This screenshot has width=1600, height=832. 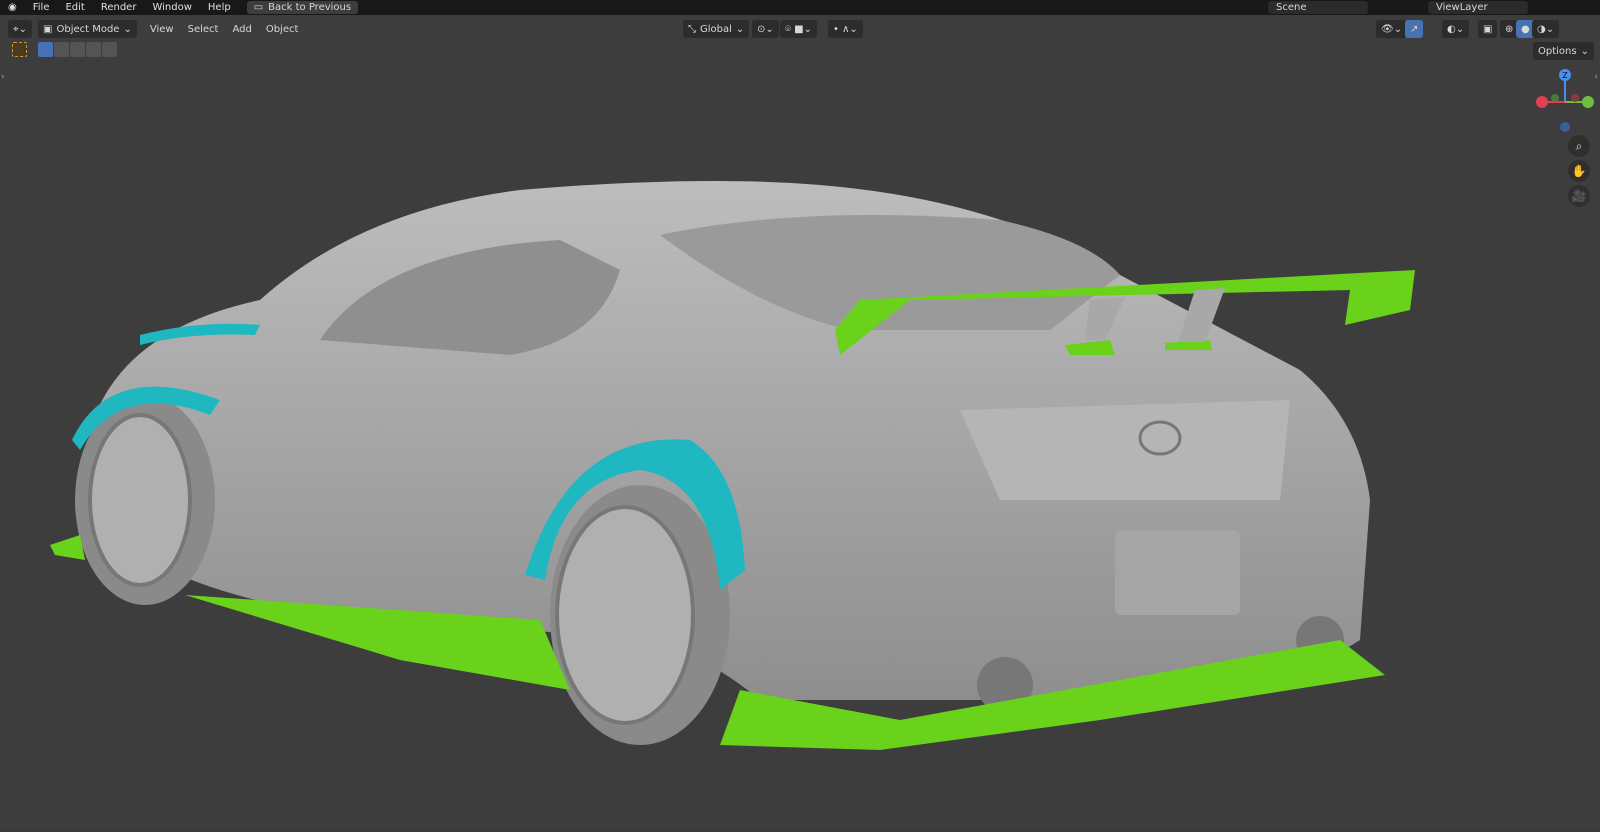 I want to click on menu-window: Window, so click(x=171, y=7).